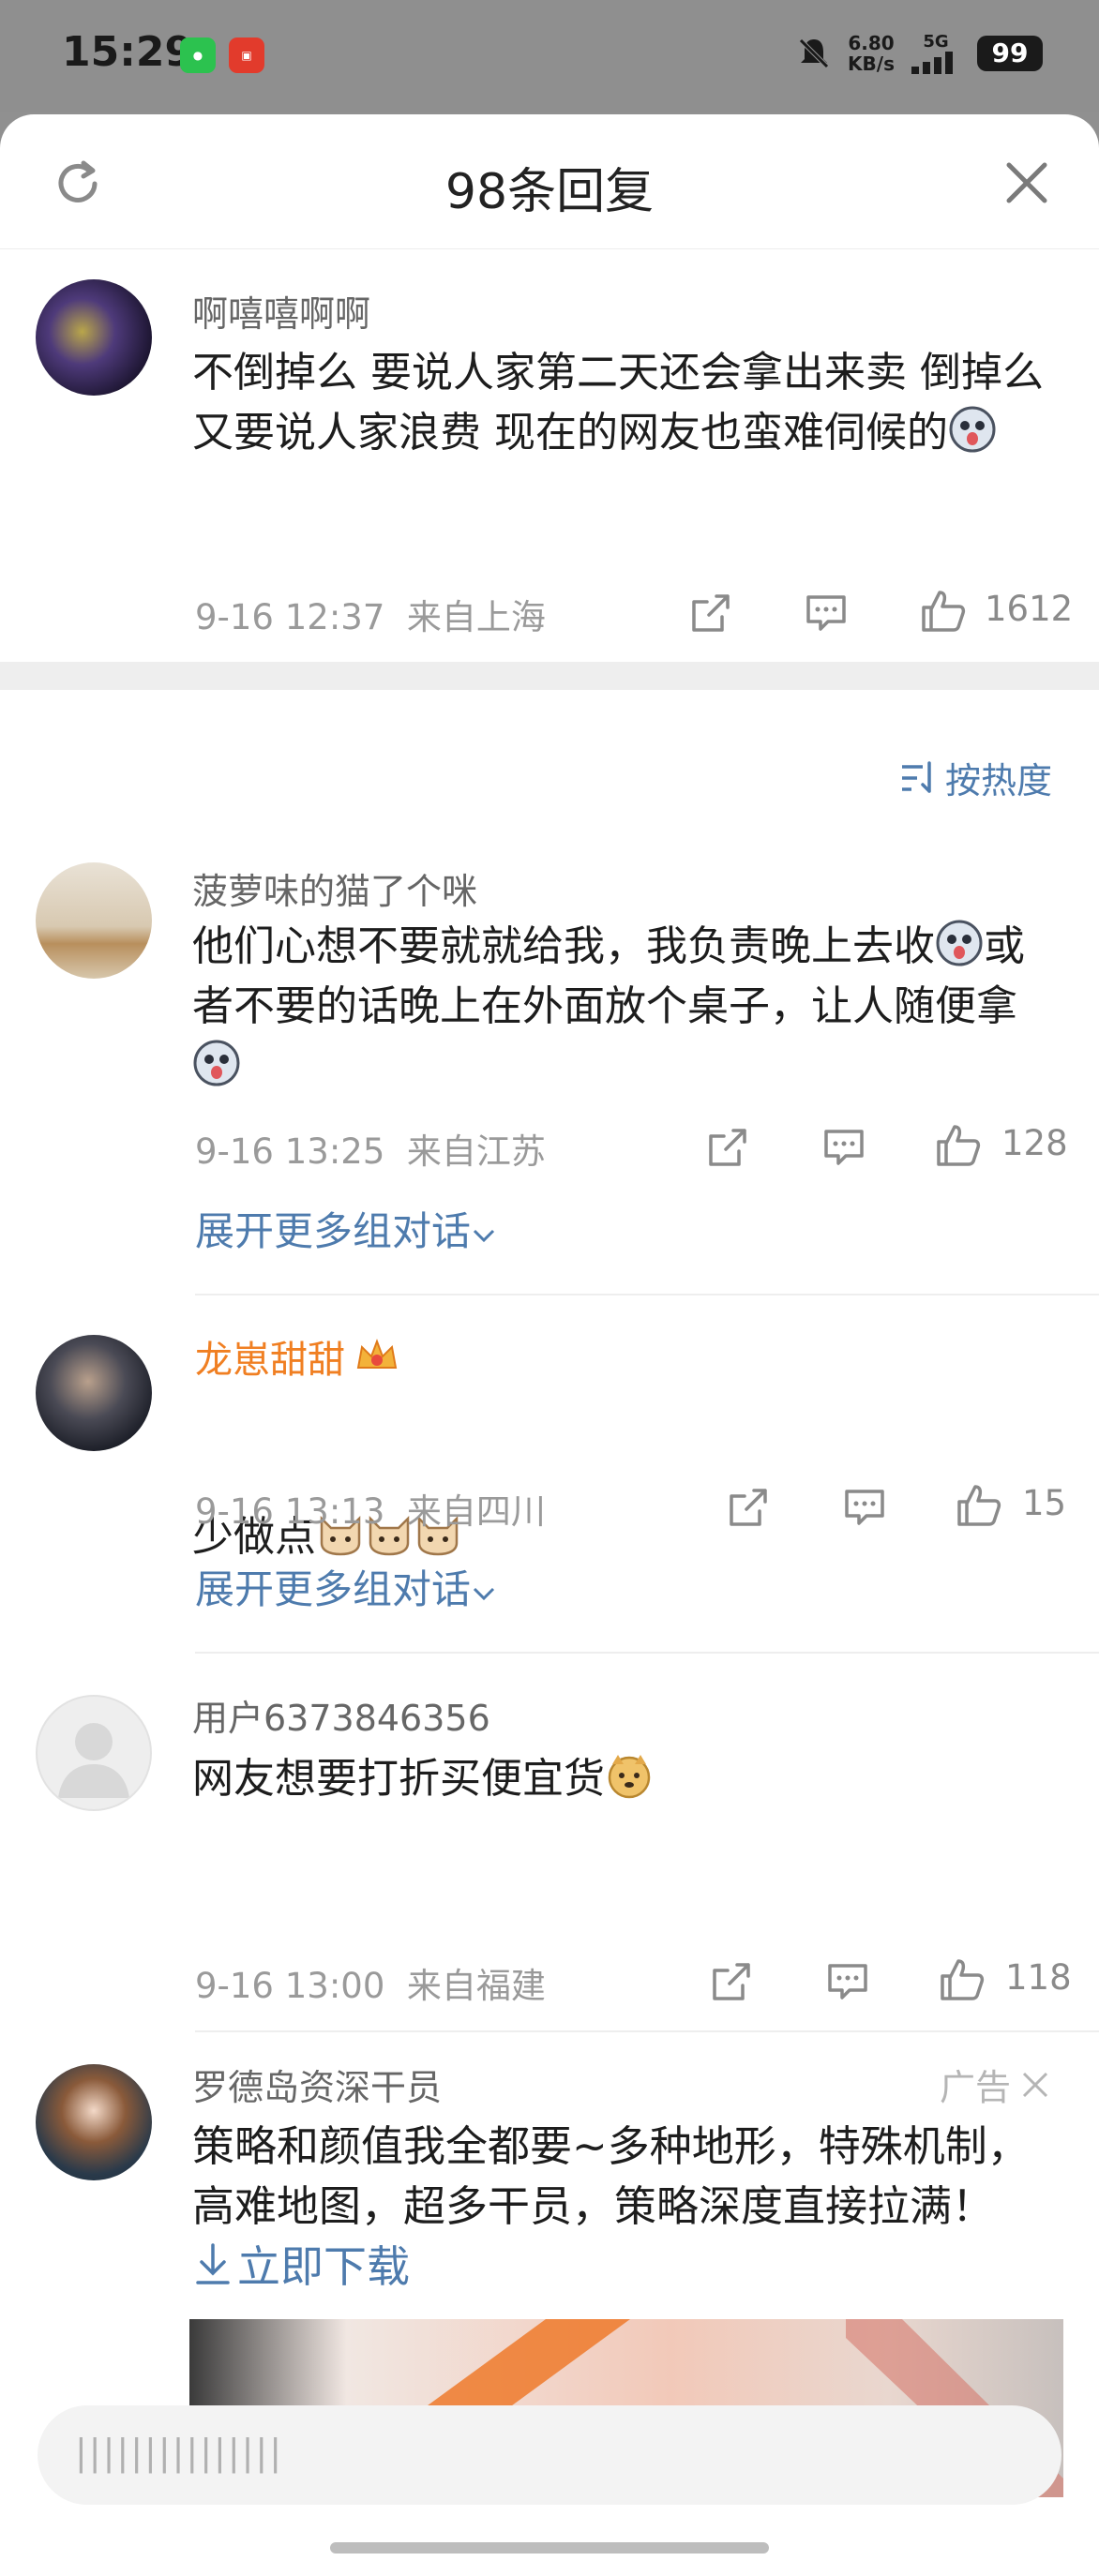 This screenshot has height=2576, width=1099. What do you see at coordinates (398, 1779) in the screenshot?
I see `comment-text-body: 网友想要打折买便宜货` at bounding box center [398, 1779].